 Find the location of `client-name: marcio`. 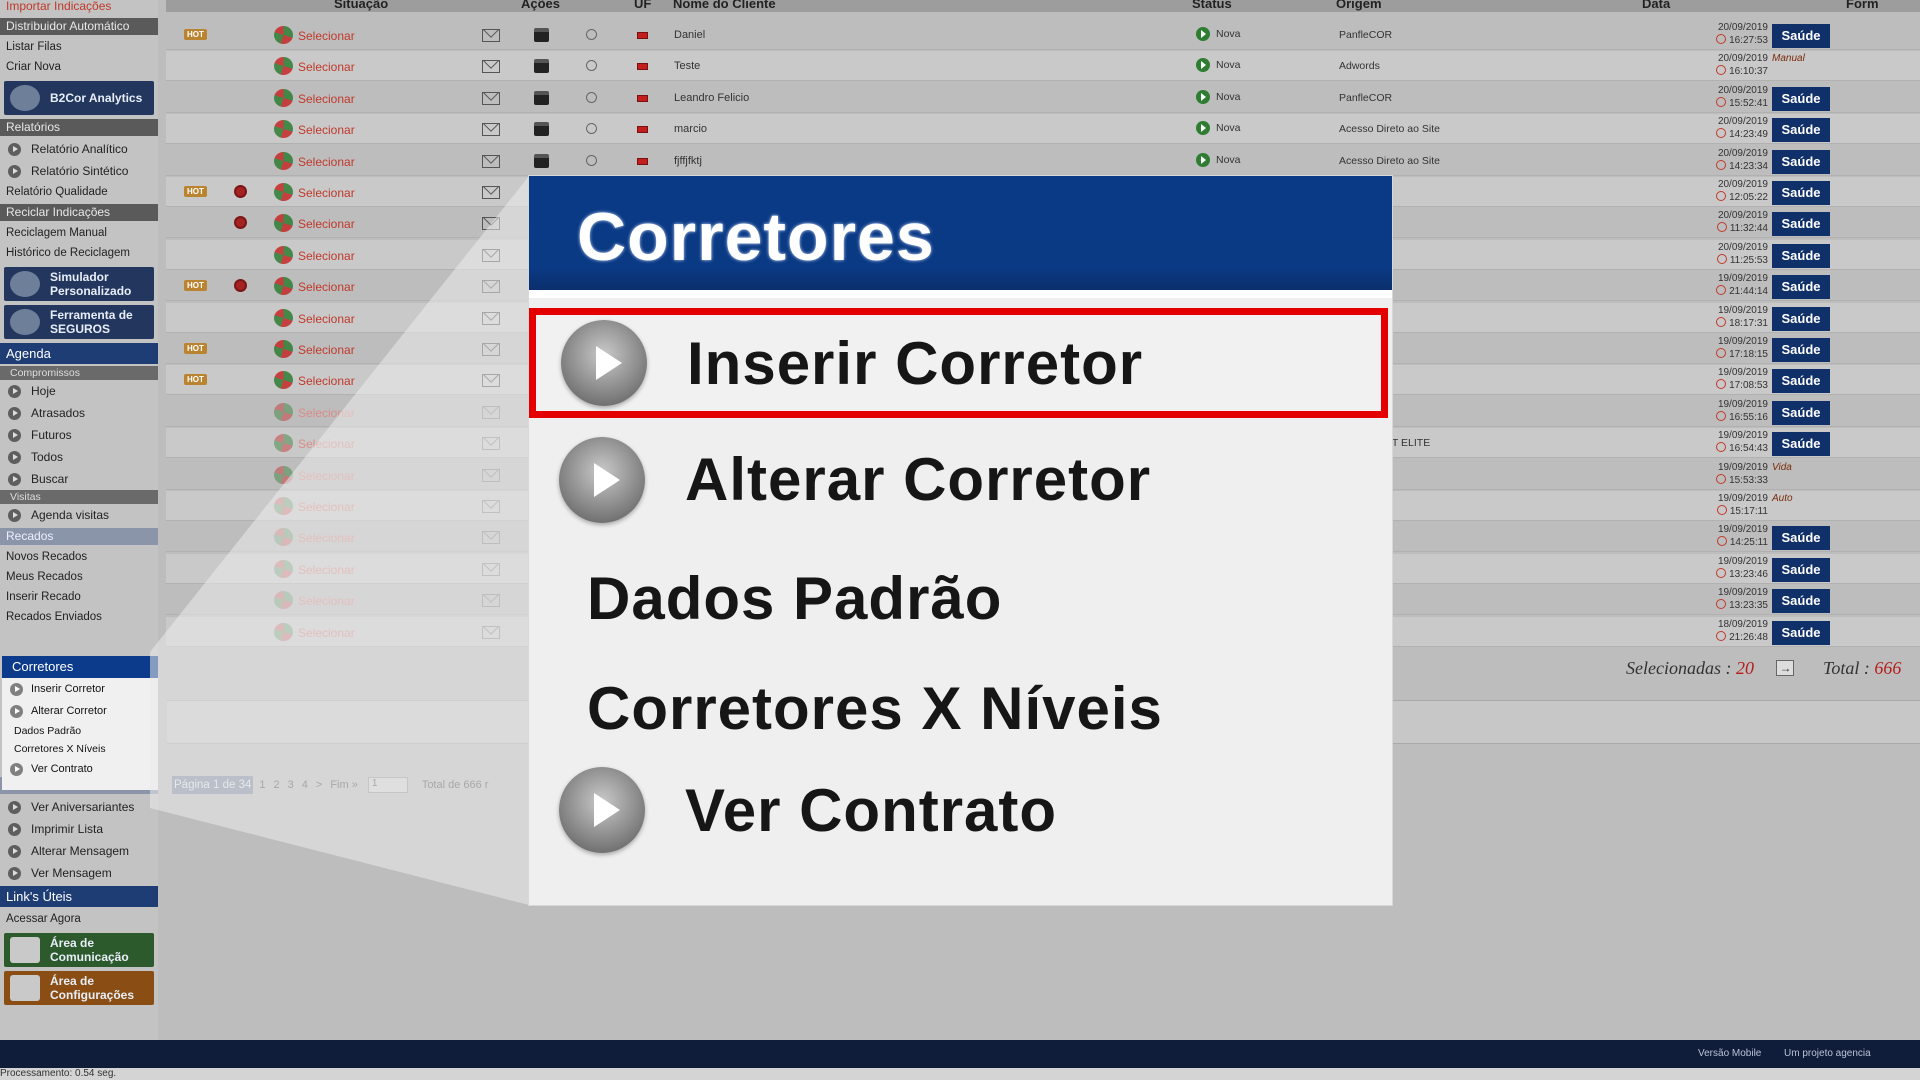

client-name: marcio is located at coordinates (690, 129).